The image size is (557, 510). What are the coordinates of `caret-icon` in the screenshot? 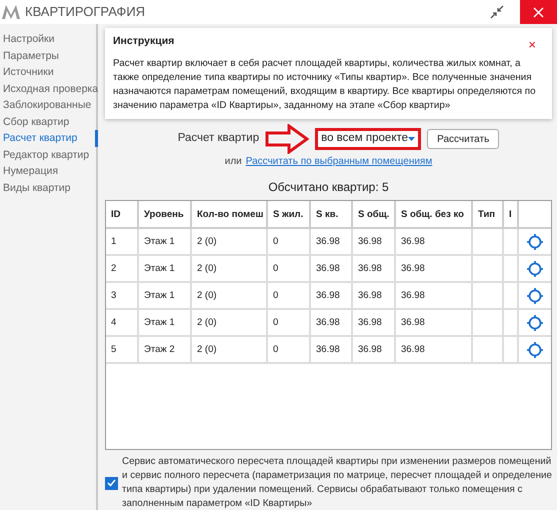 It's located at (412, 139).